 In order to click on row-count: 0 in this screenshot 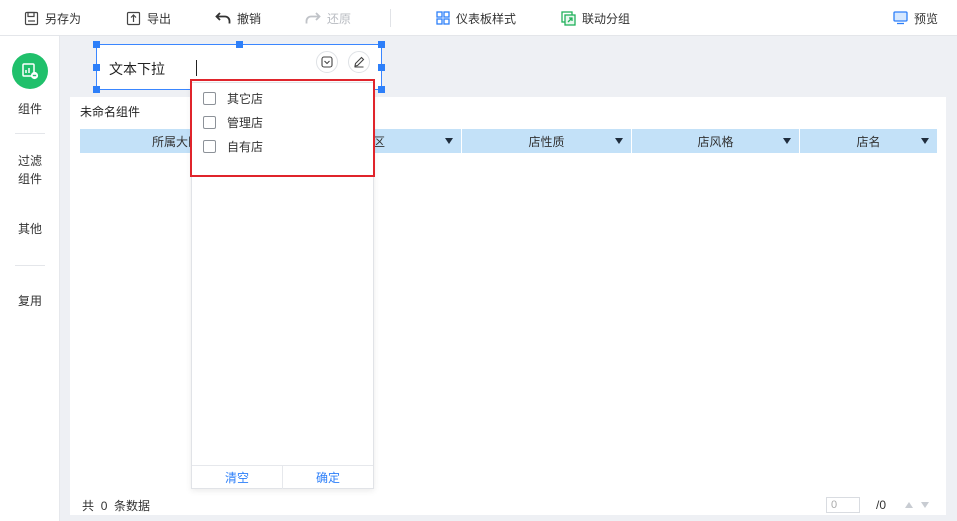, I will do `click(104, 506)`.